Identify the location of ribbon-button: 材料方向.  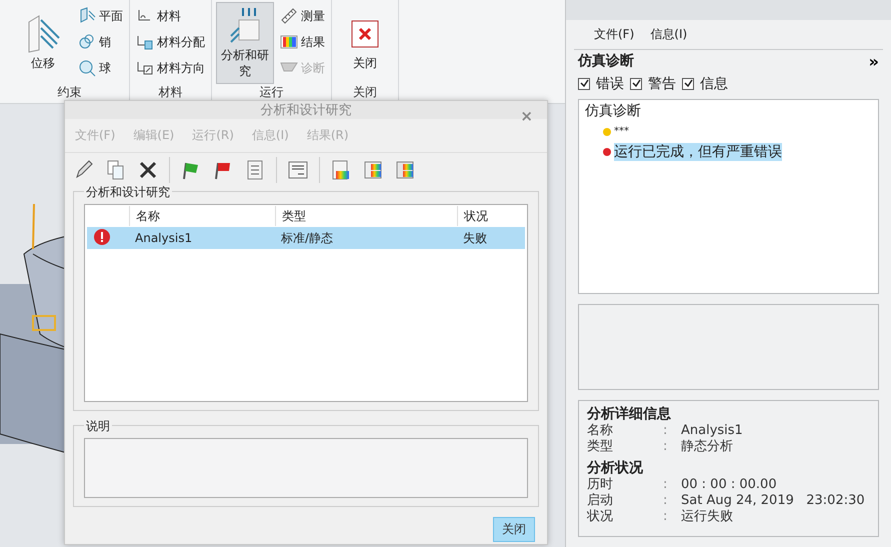
(170, 68).